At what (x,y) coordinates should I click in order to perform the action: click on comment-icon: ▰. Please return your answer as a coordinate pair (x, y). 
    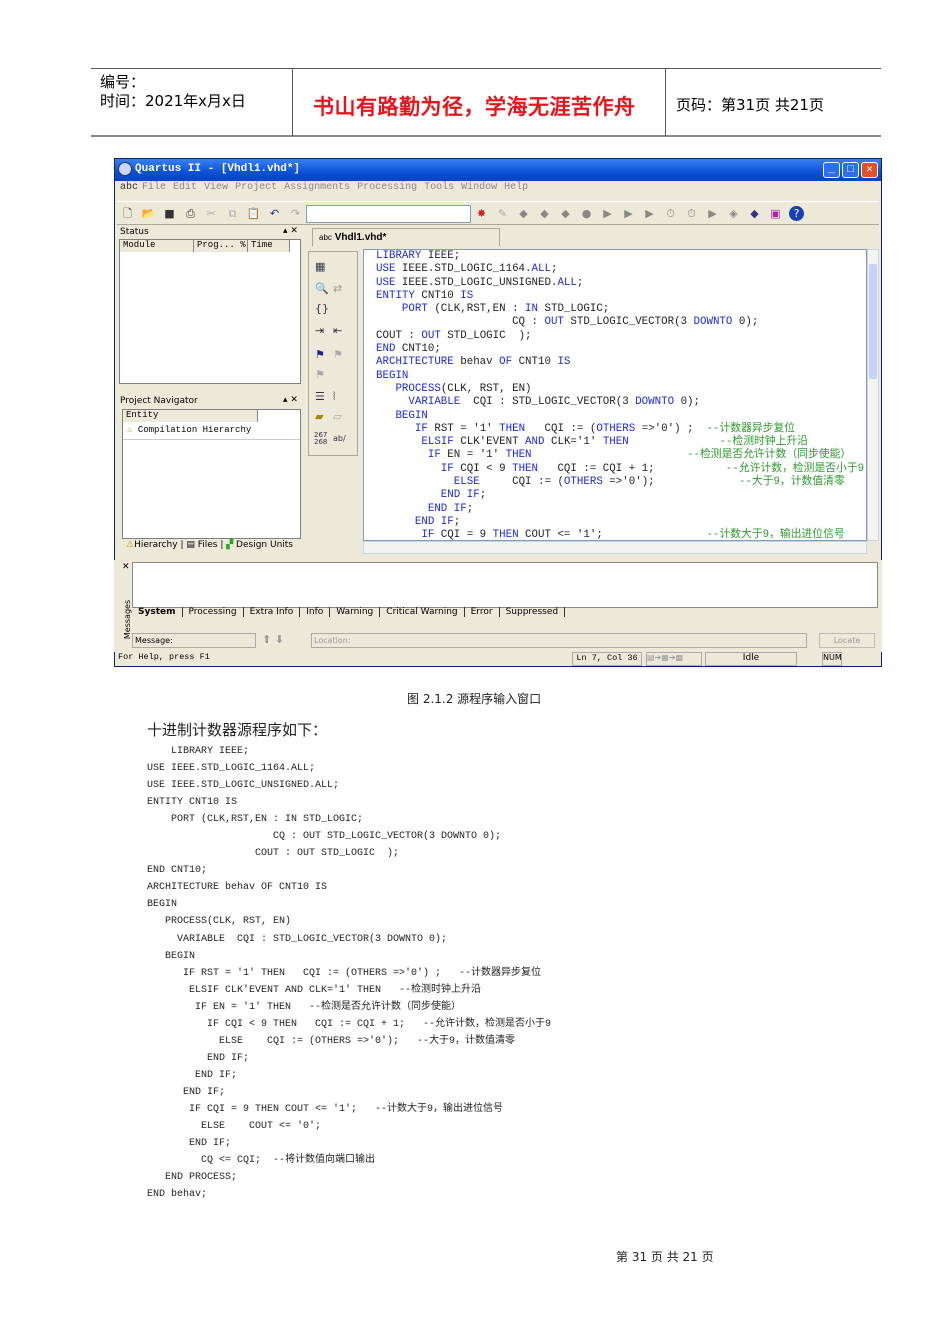
    Looking at the image, I should click on (319, 416).